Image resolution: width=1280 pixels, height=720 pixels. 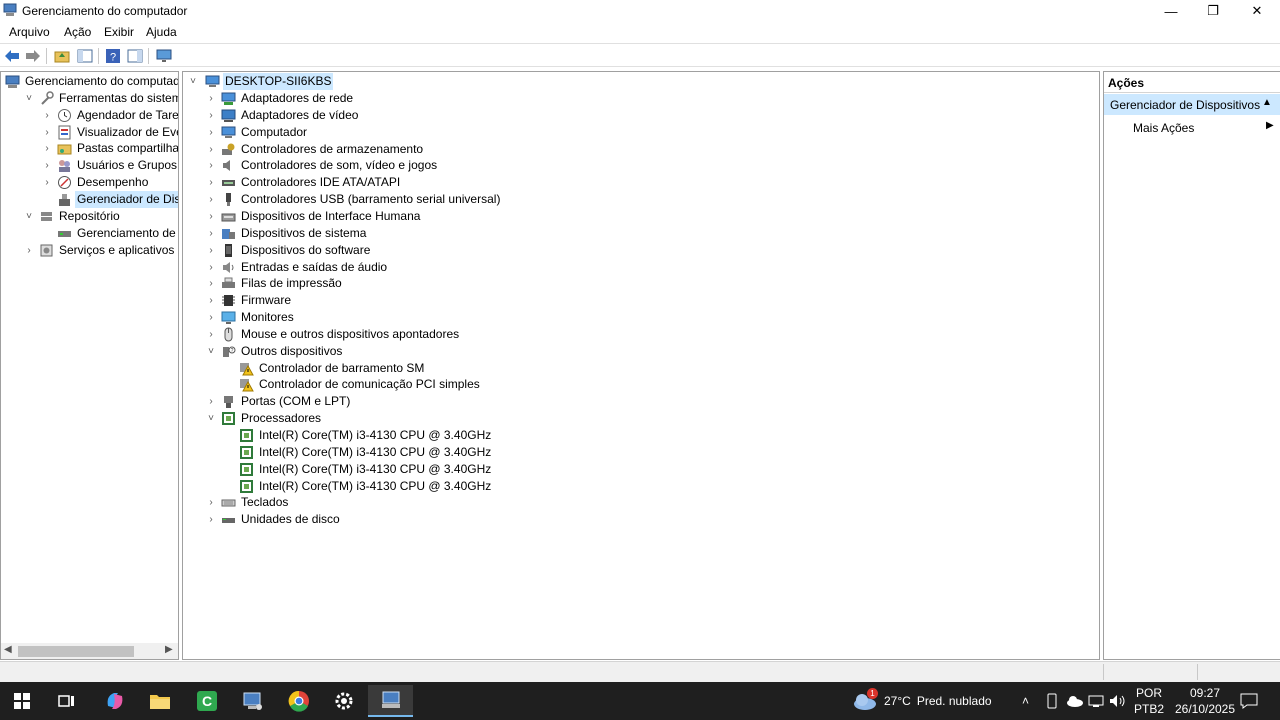 What do you see at coordinates (1192, 104) in the screenshot?
I see `actions-section-device-manager: Gerenciador de Dispositivos ▲` at bounding box center [1192, 104].